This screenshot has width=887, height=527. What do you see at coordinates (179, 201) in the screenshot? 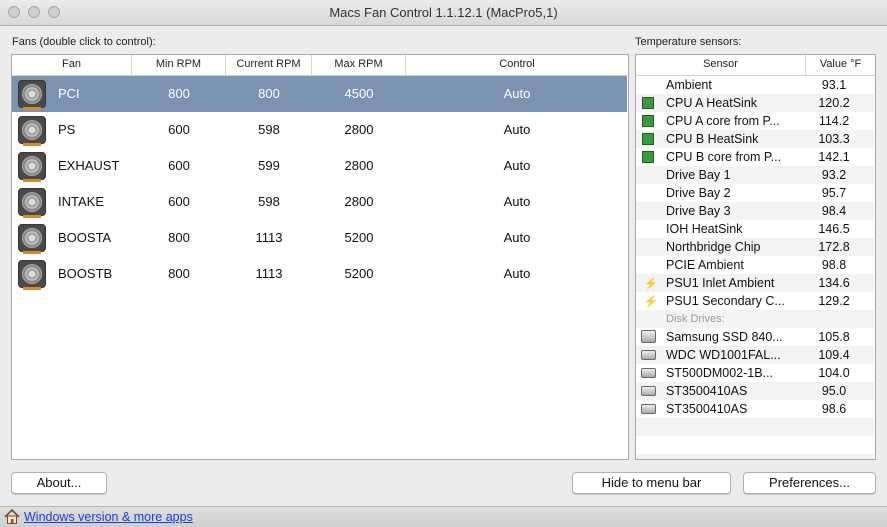
I see `fan-min-rpm: 600` at bounding box center [179, 201].